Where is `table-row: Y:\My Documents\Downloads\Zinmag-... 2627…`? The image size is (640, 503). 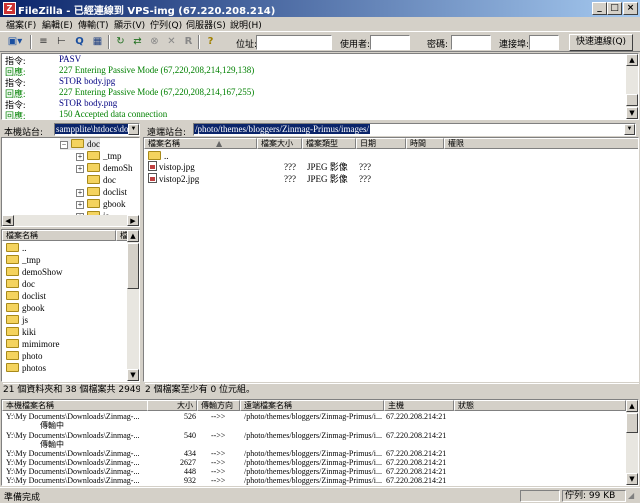 table-row: Y:\My Documents\Downloads\Zinmag-... 2627… is located at coordinates (316, 462).